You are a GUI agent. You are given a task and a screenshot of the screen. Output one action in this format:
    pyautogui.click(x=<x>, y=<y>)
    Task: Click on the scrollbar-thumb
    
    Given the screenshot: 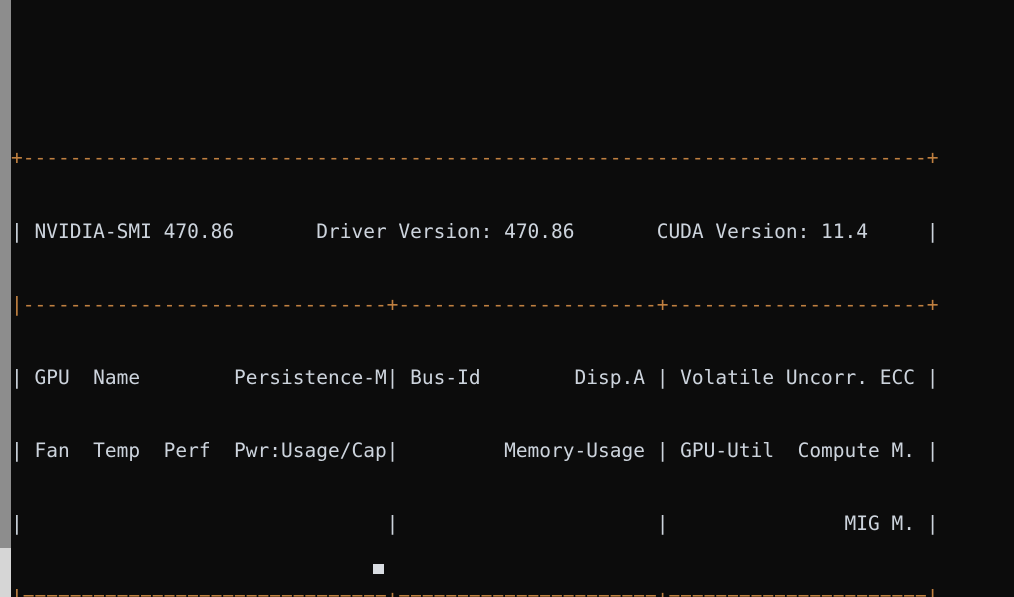 What is the action you would take?
    pyautogui.click(x=5, y=274)
    